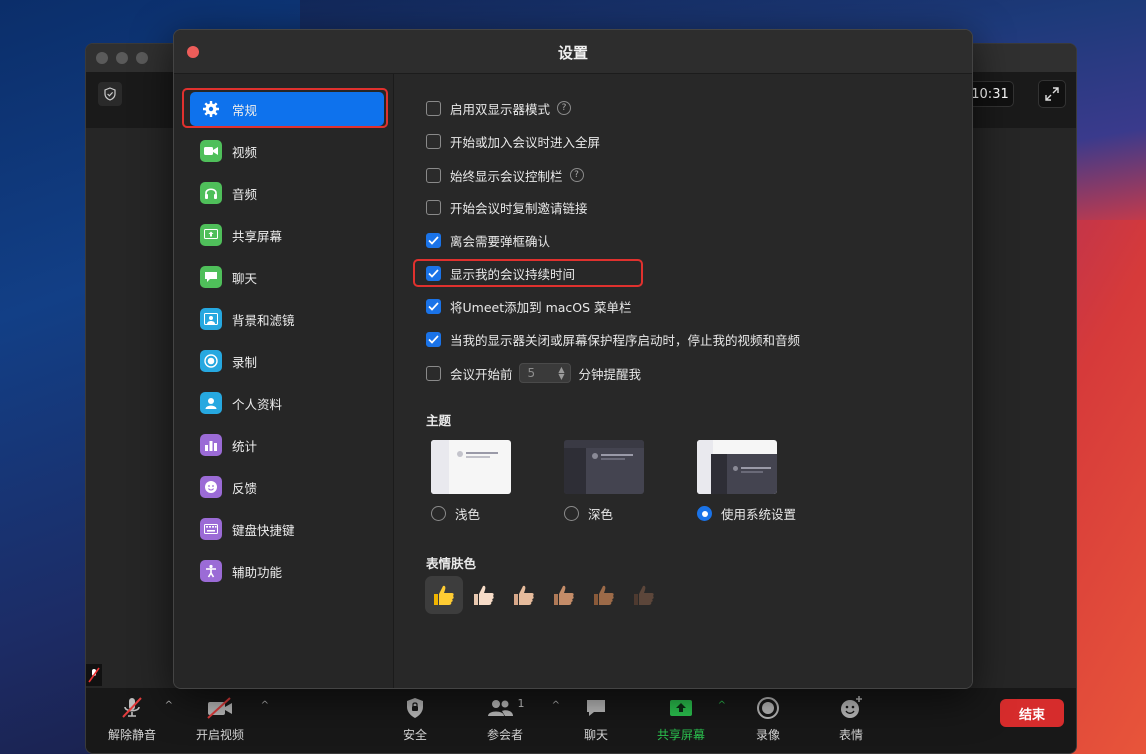 The width and height of the screenshot is (1146, 754). What do you see at coordinates (245, 278) in the screenshot?
I see `sidebar-item-label: 聊天` at bounding box center [245, 278].